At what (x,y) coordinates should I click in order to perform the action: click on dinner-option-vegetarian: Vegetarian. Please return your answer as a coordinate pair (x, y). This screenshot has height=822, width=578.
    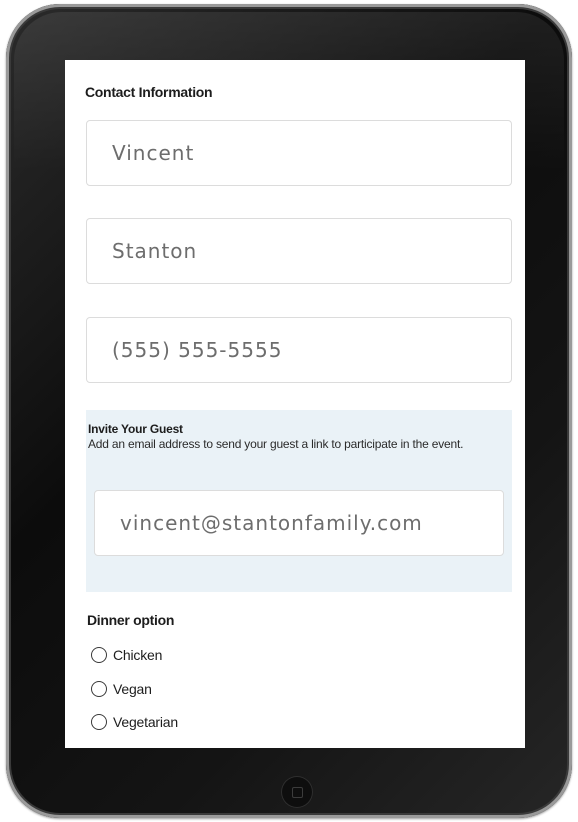
    Looking at the image, I should click on (134, 722).